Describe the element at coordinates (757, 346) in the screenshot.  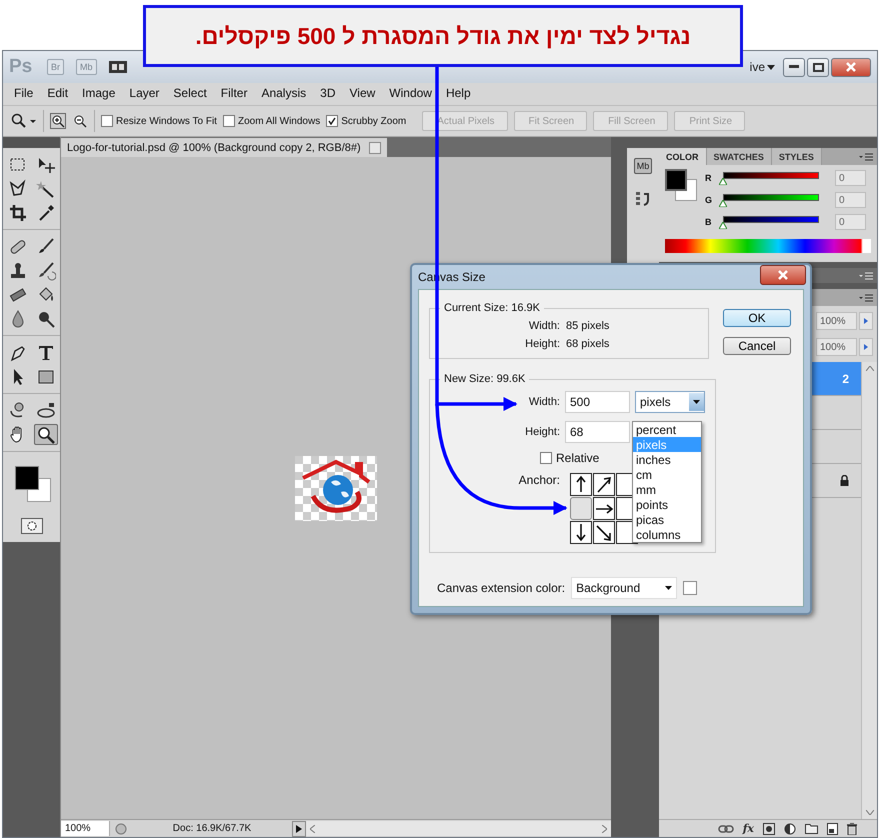
I see `dialog-button: Cancel` at that location.